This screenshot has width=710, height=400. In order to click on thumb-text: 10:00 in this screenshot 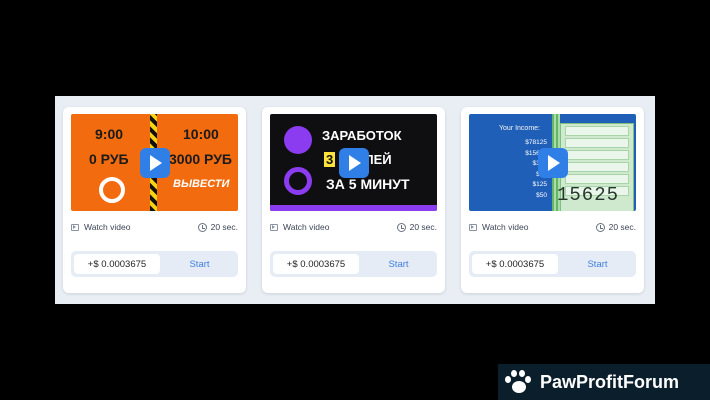, I will do `click(201, 134)`.